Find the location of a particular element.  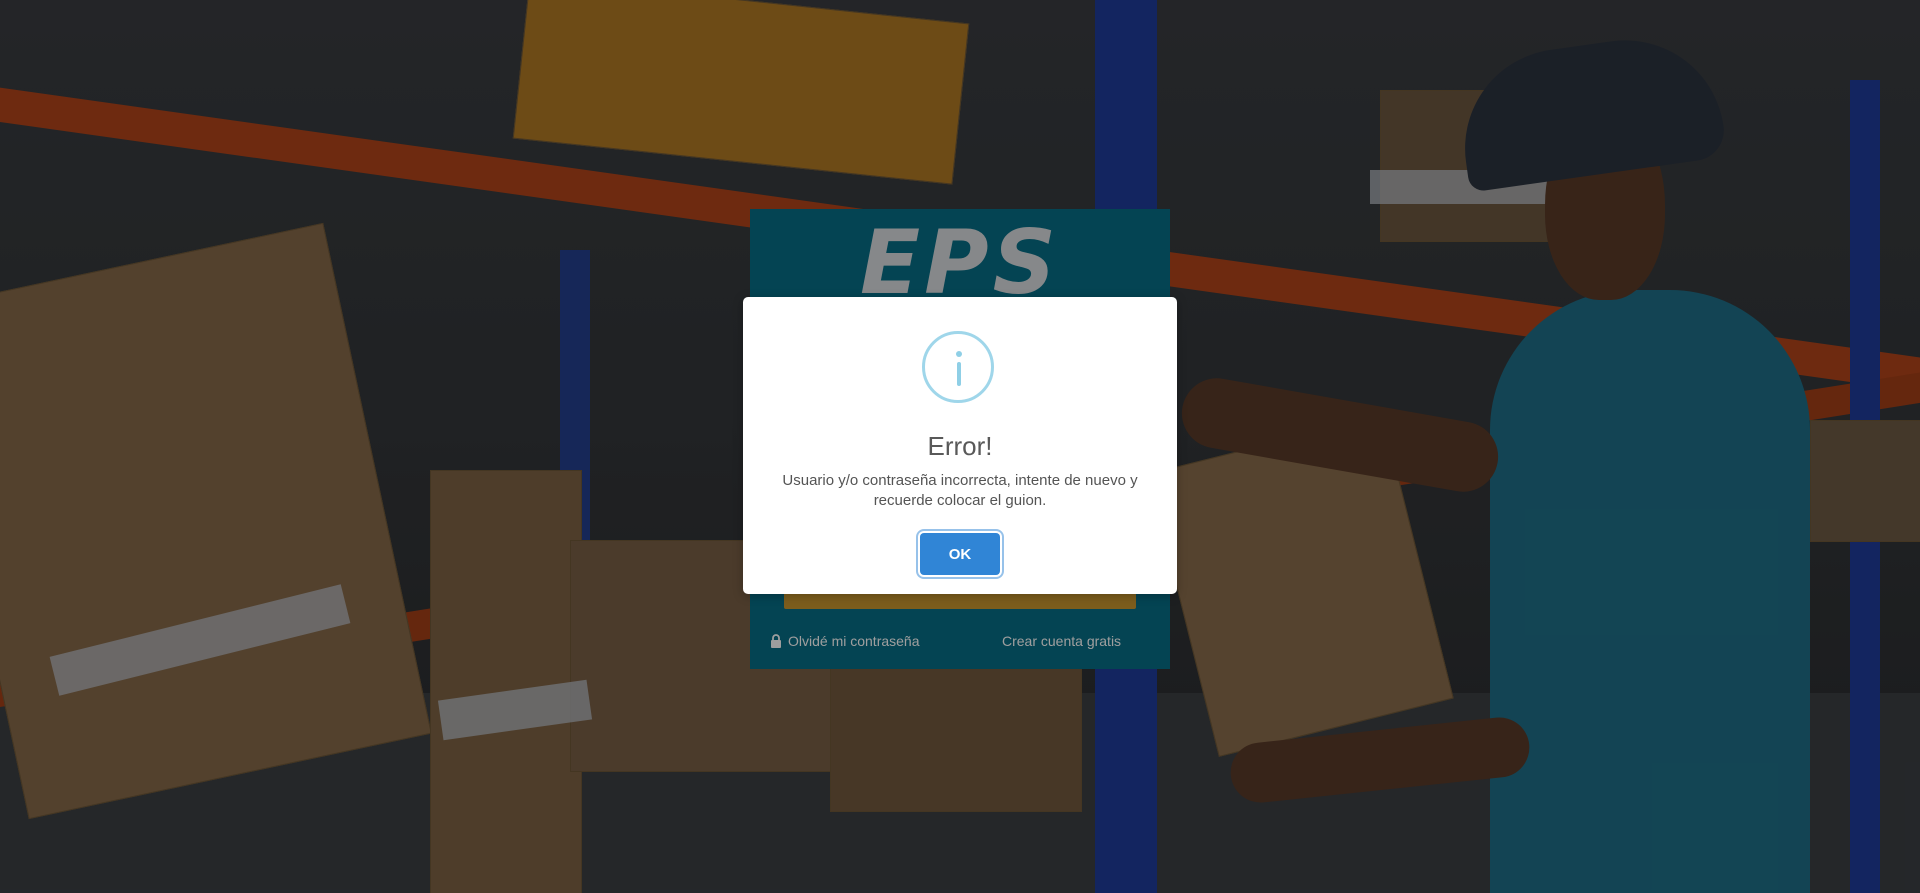

dialog-title: Error! is located at coordinates (960, 446).